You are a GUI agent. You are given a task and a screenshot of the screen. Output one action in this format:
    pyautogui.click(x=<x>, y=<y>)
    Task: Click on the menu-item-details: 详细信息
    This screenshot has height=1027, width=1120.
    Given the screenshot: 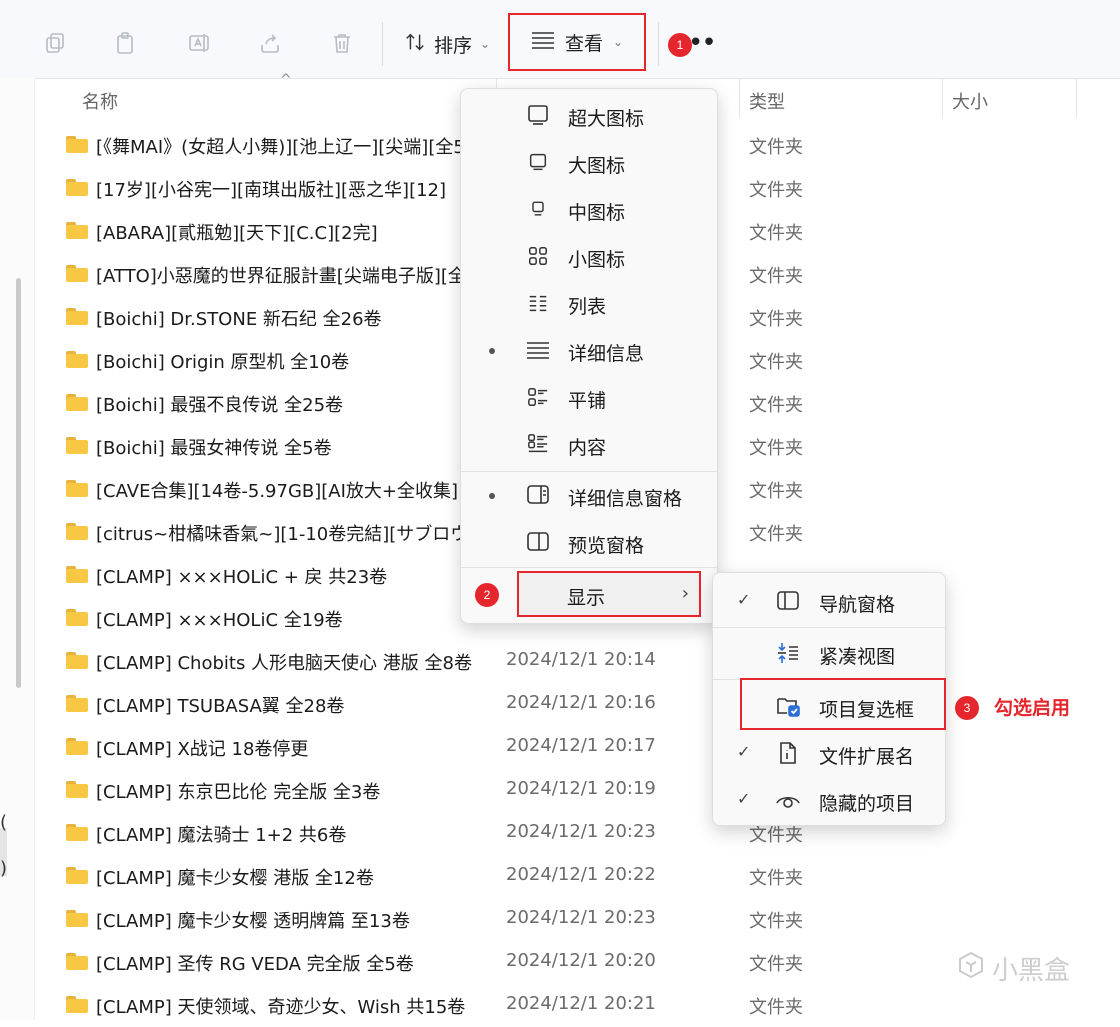 What is the action you would take?
    pyautogui.click(x=589, y=351)
    